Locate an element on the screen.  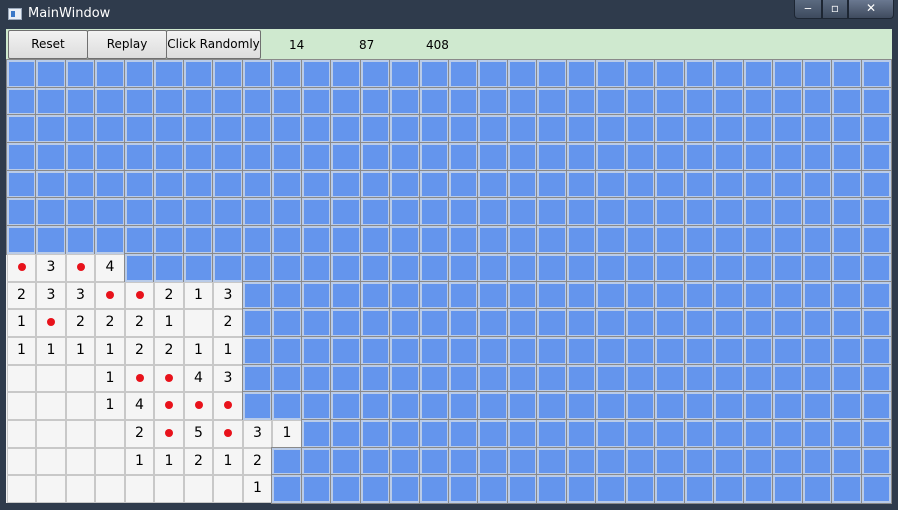
revealed-cell: 4 is located at coordinates (110, 268).